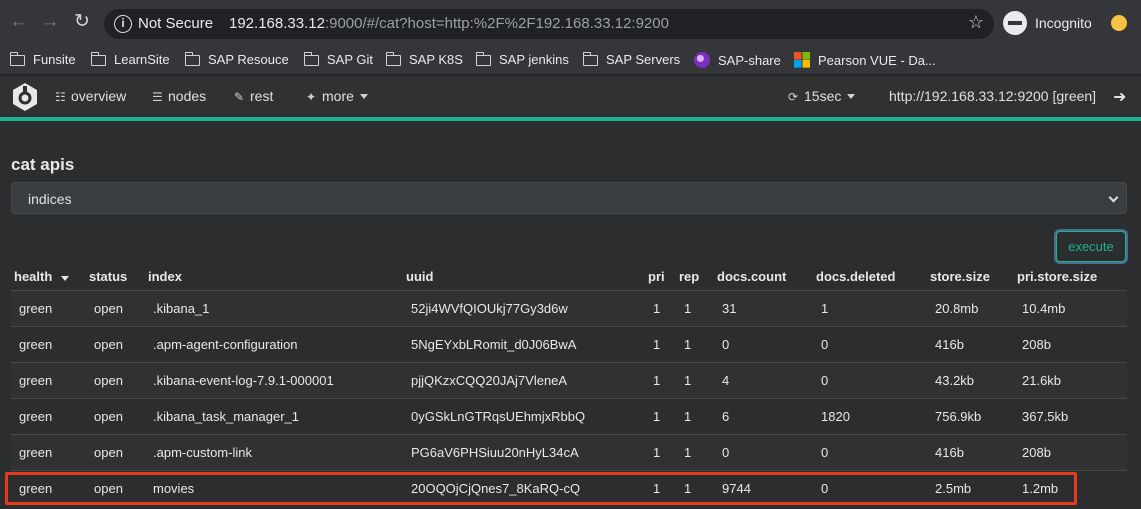 Image resolution: width=1141 pixels, height=509 pixels. Describe the element at coordinates (338, 59) in the screenshot. I see `bookmark-sap-git: SAP Git` at that location.